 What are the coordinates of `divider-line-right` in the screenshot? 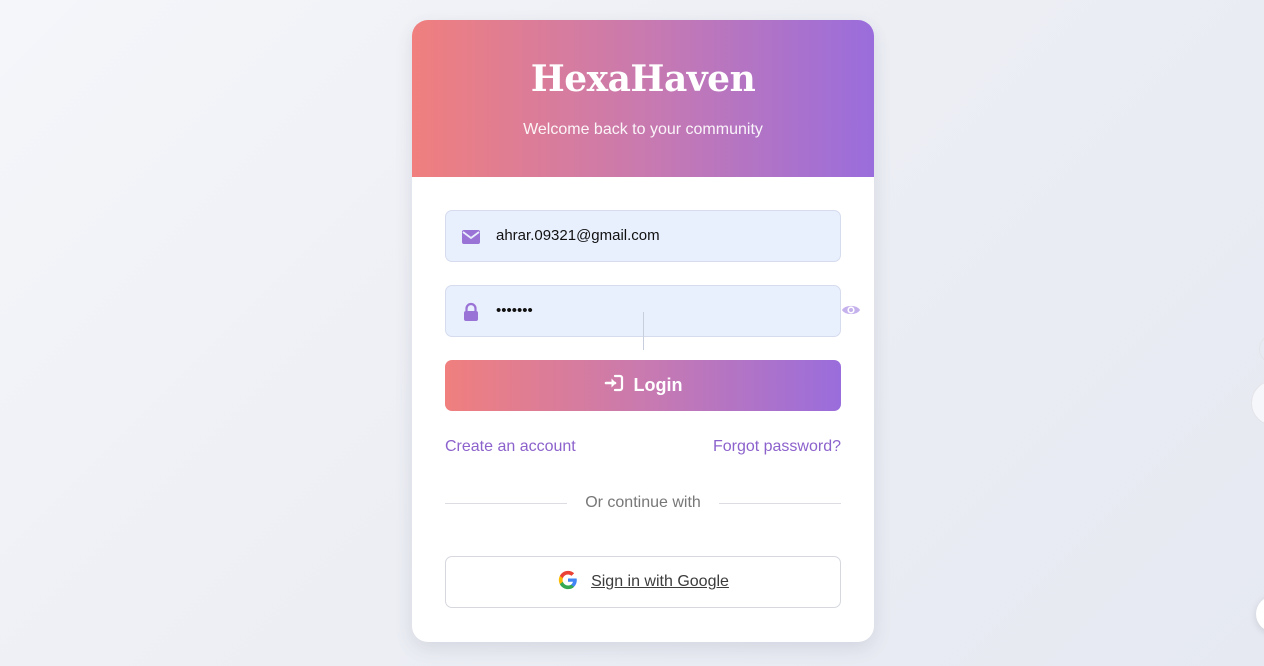 It's located at (780, 503).